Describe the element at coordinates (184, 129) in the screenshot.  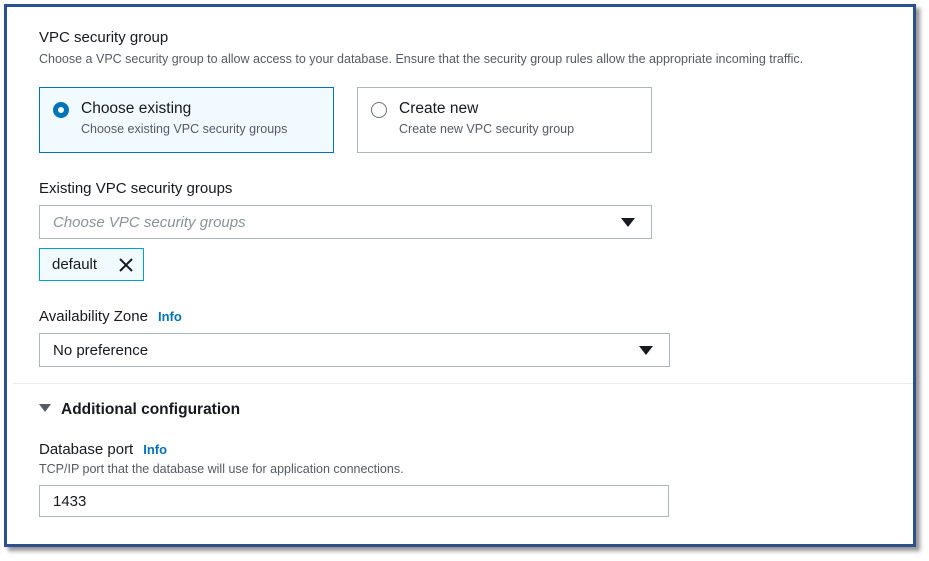
I see `choose-existing-sublabel: Choose existing VPC security groups` at that location.